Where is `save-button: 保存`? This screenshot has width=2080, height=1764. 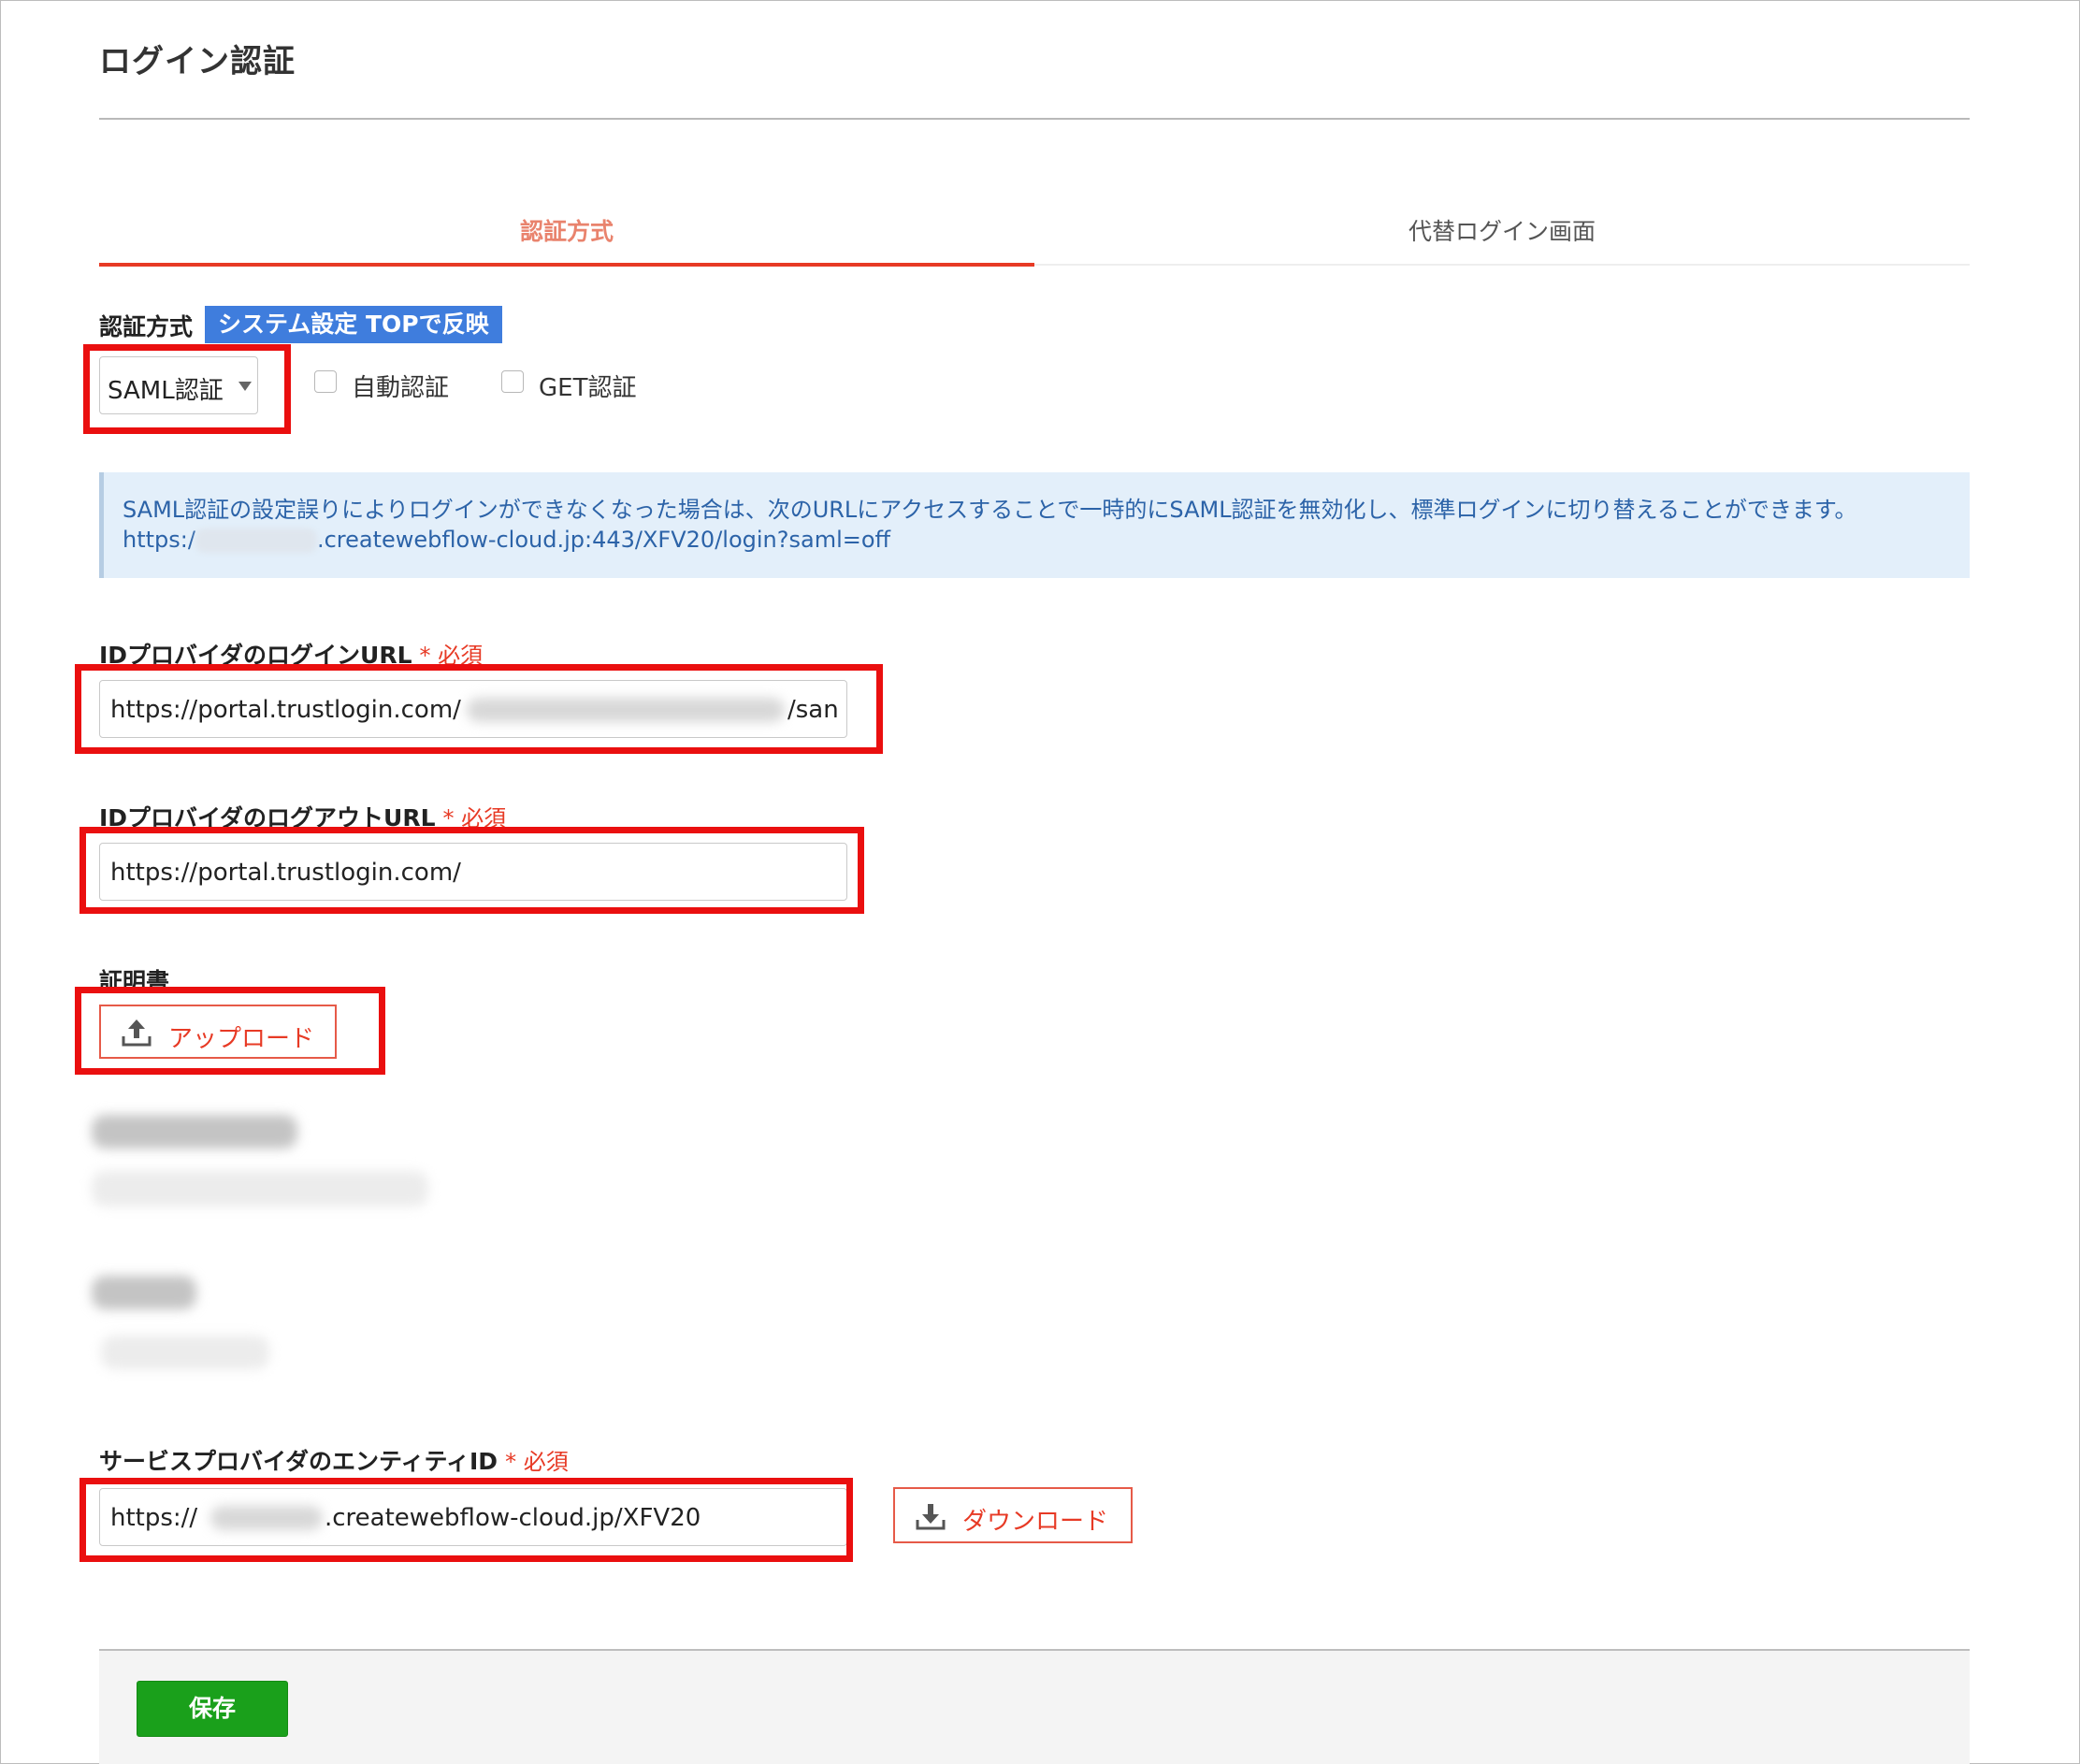
save-button: 保存 is located at coordinates (212, 1709).